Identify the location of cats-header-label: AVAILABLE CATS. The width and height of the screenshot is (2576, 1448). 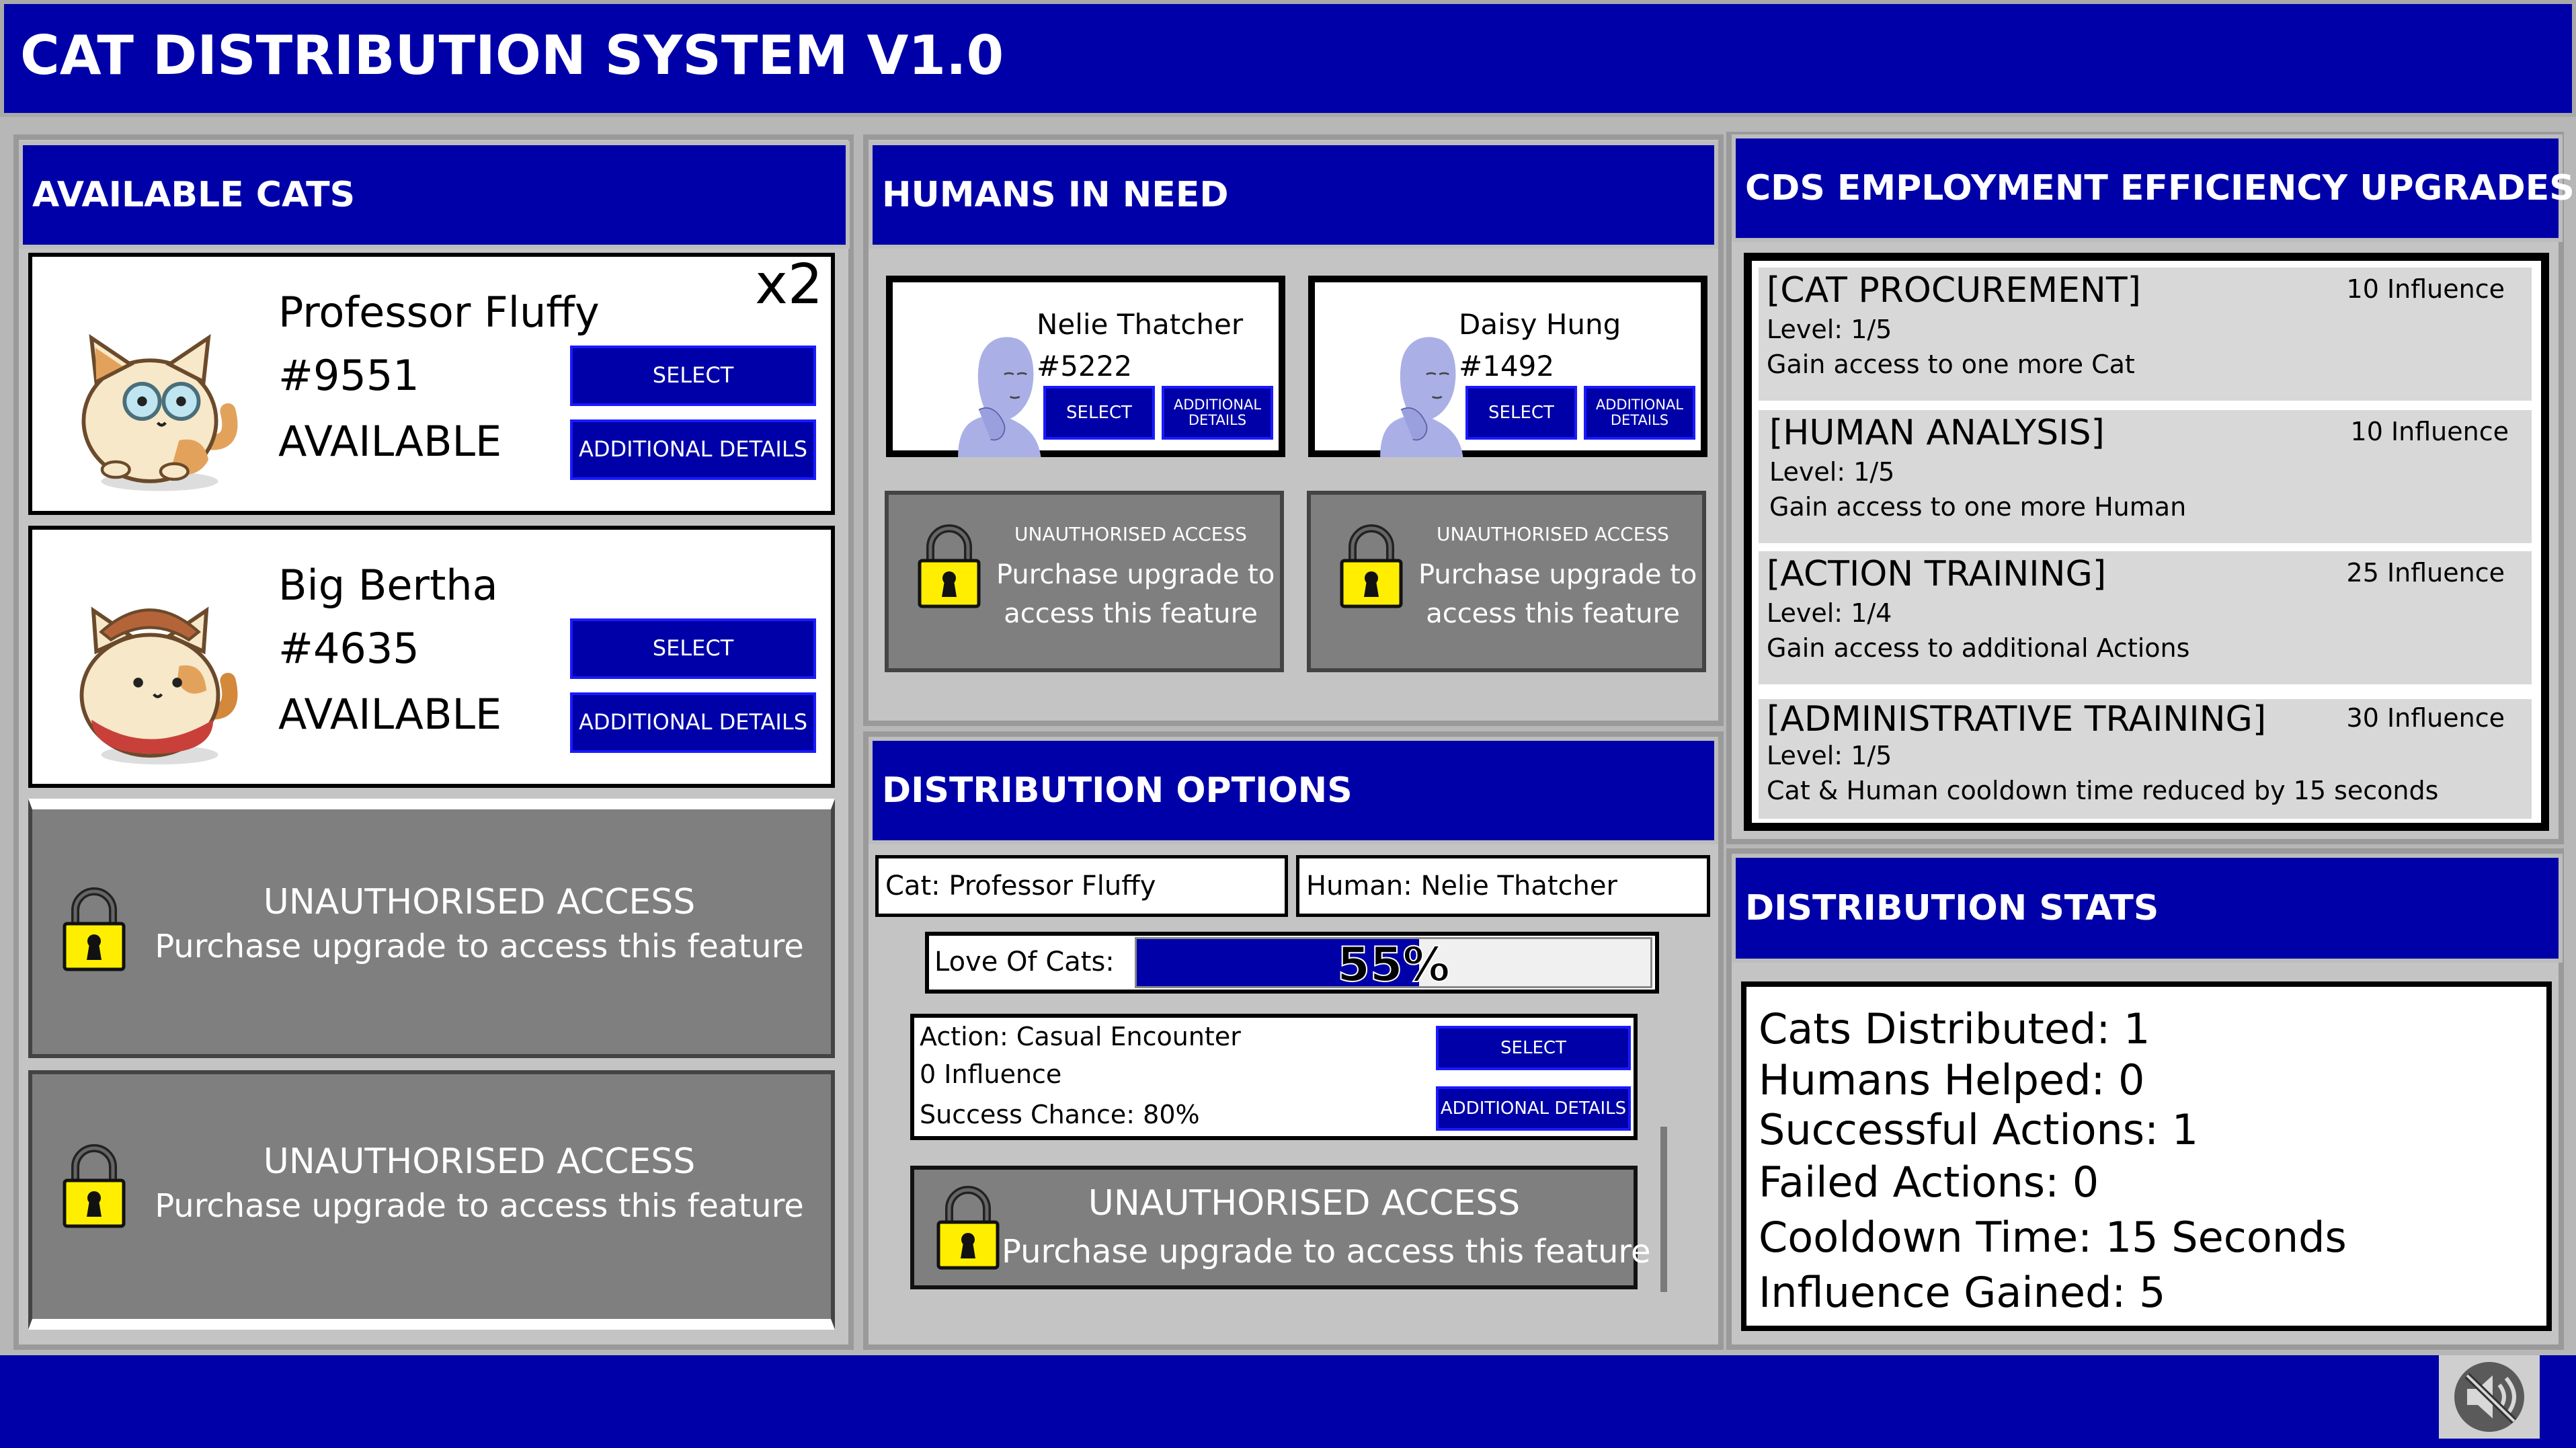
(194, 195).